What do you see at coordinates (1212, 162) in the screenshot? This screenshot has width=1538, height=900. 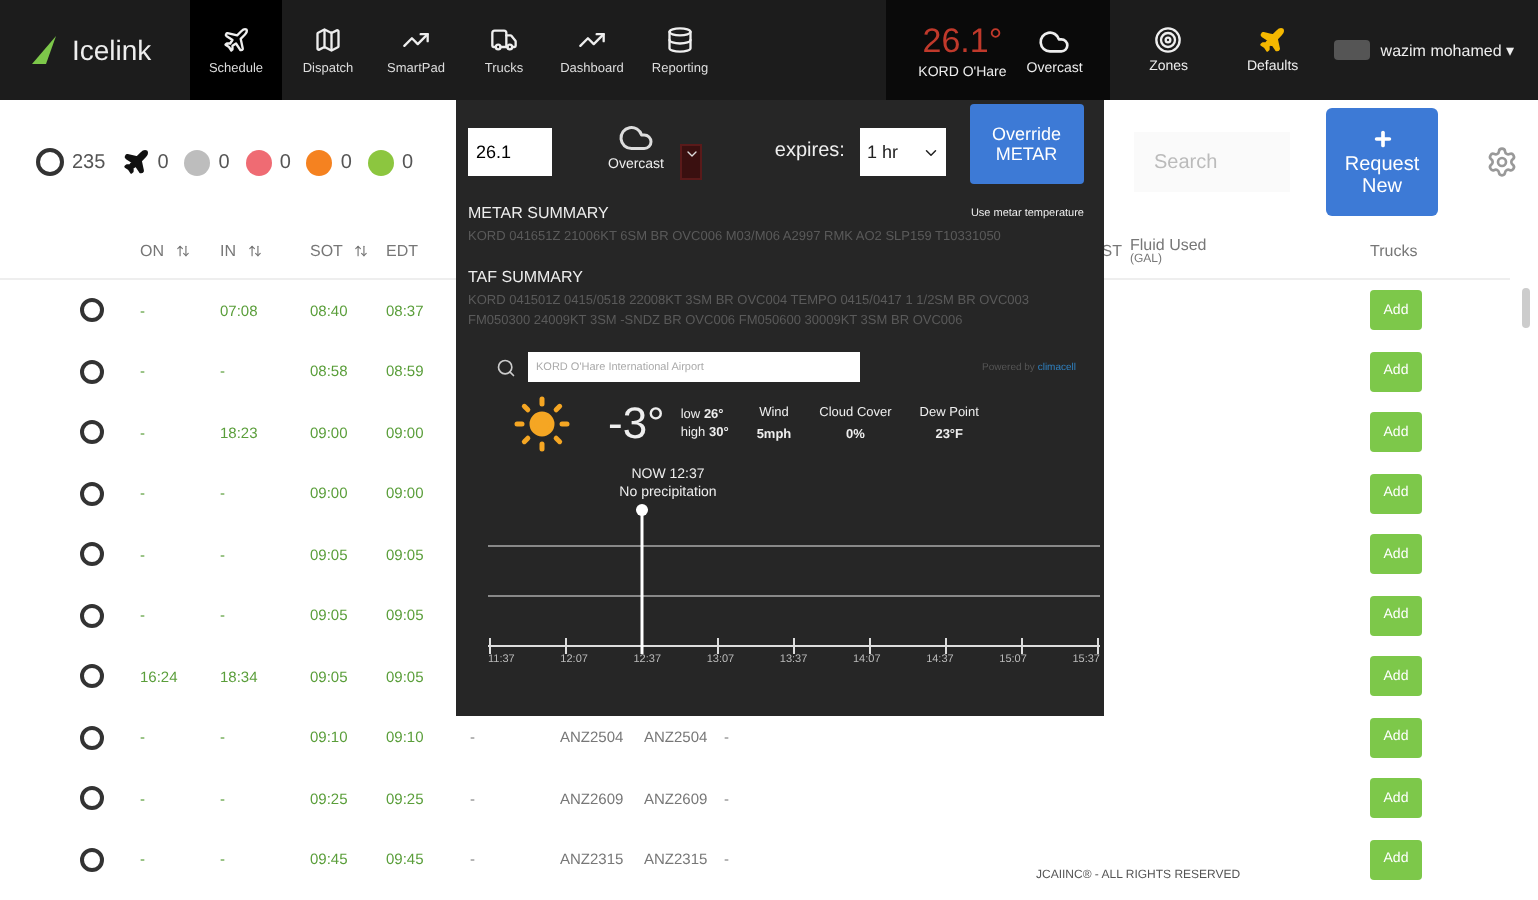 I see `search-field: Search` at bounding box center [1212, 162].